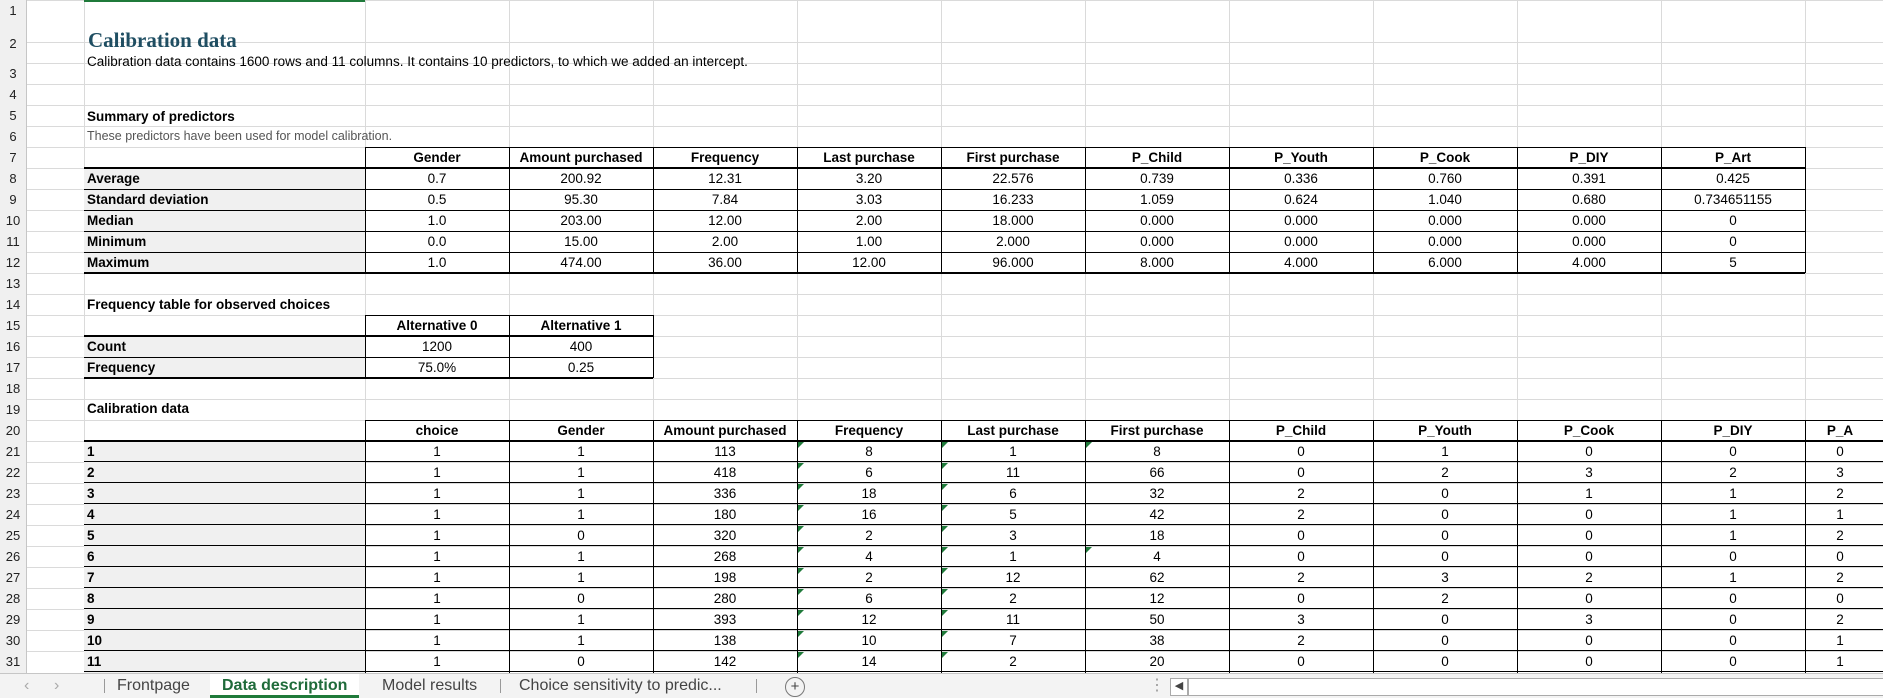  What do you see at coordinates (437, 178) in the screenshot?
I see `summary-value: 0.7` at bounding box center [437, 178].